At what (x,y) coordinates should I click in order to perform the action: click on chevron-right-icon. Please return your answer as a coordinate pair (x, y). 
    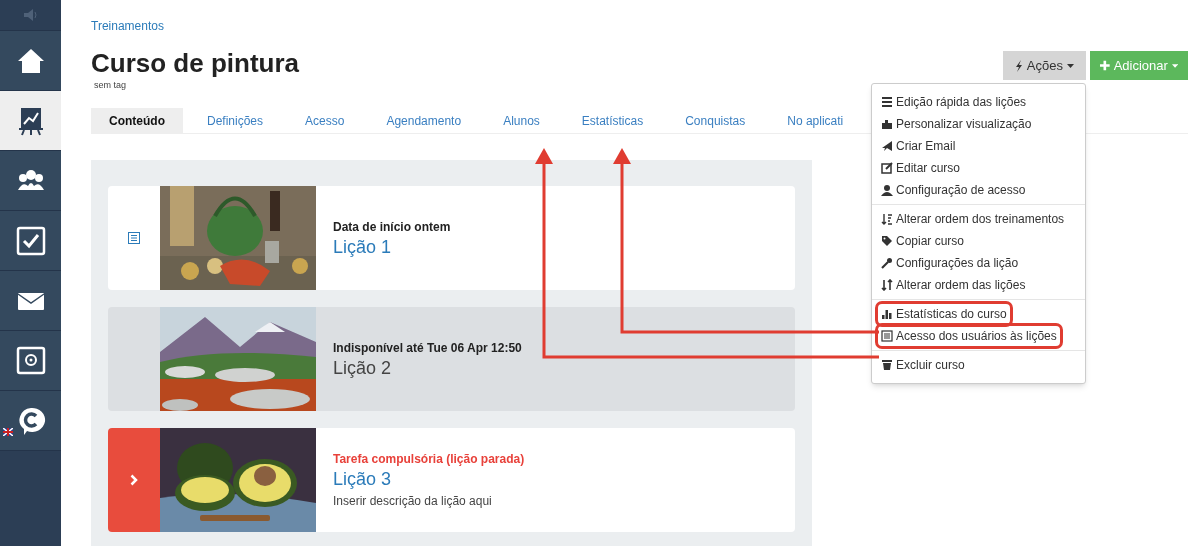
    Looking at the image, I should click on (134, 480).